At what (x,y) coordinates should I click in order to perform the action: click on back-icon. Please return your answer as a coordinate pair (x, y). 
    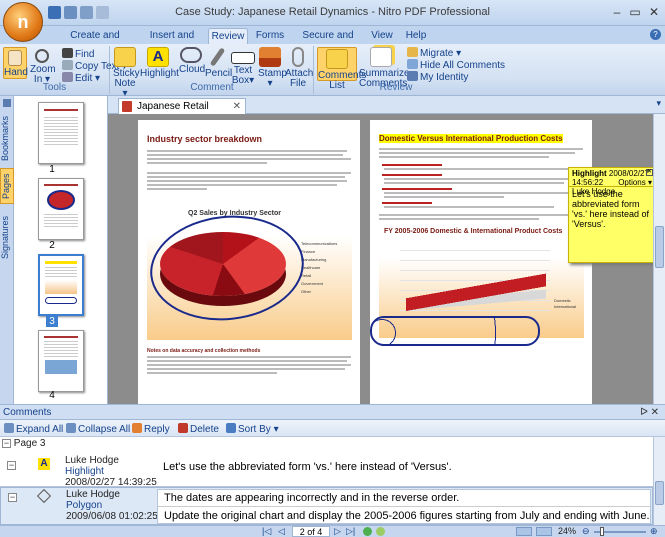
    Looking at the image, I should click on (367, 531).